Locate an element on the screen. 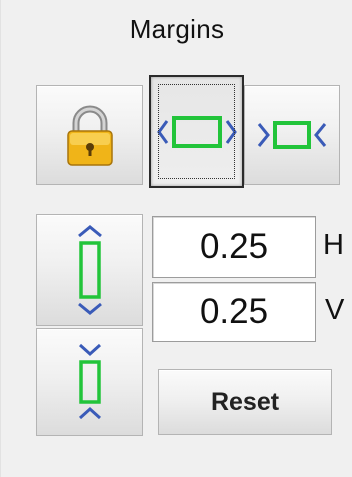 The image size is (352, 477). shrink-vertical-button is located at coordinates (89, 382).